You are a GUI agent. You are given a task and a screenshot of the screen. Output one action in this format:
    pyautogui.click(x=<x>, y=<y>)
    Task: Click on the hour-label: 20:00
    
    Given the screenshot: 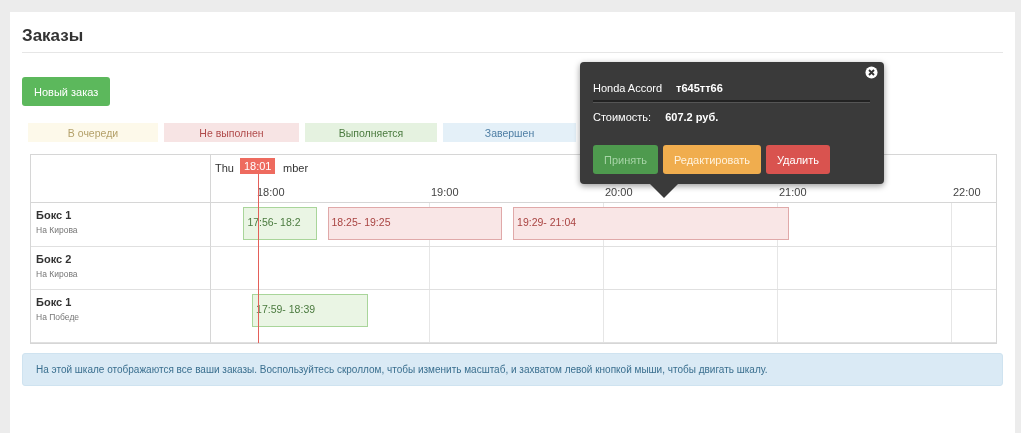 What is the action you would take?
    pyautogui.click(x=619, y=192)
    